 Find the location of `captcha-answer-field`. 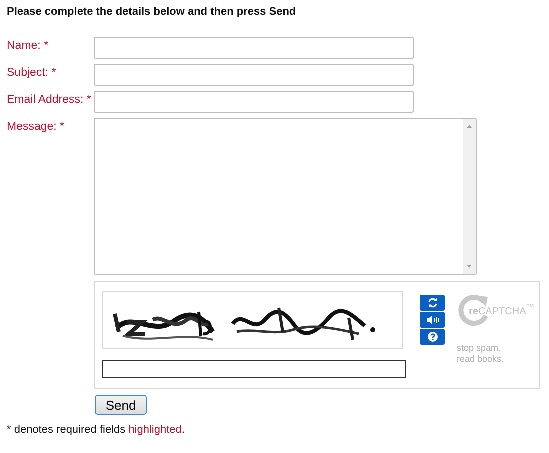

captcha-answer-field is located at coordinates (254, 369).